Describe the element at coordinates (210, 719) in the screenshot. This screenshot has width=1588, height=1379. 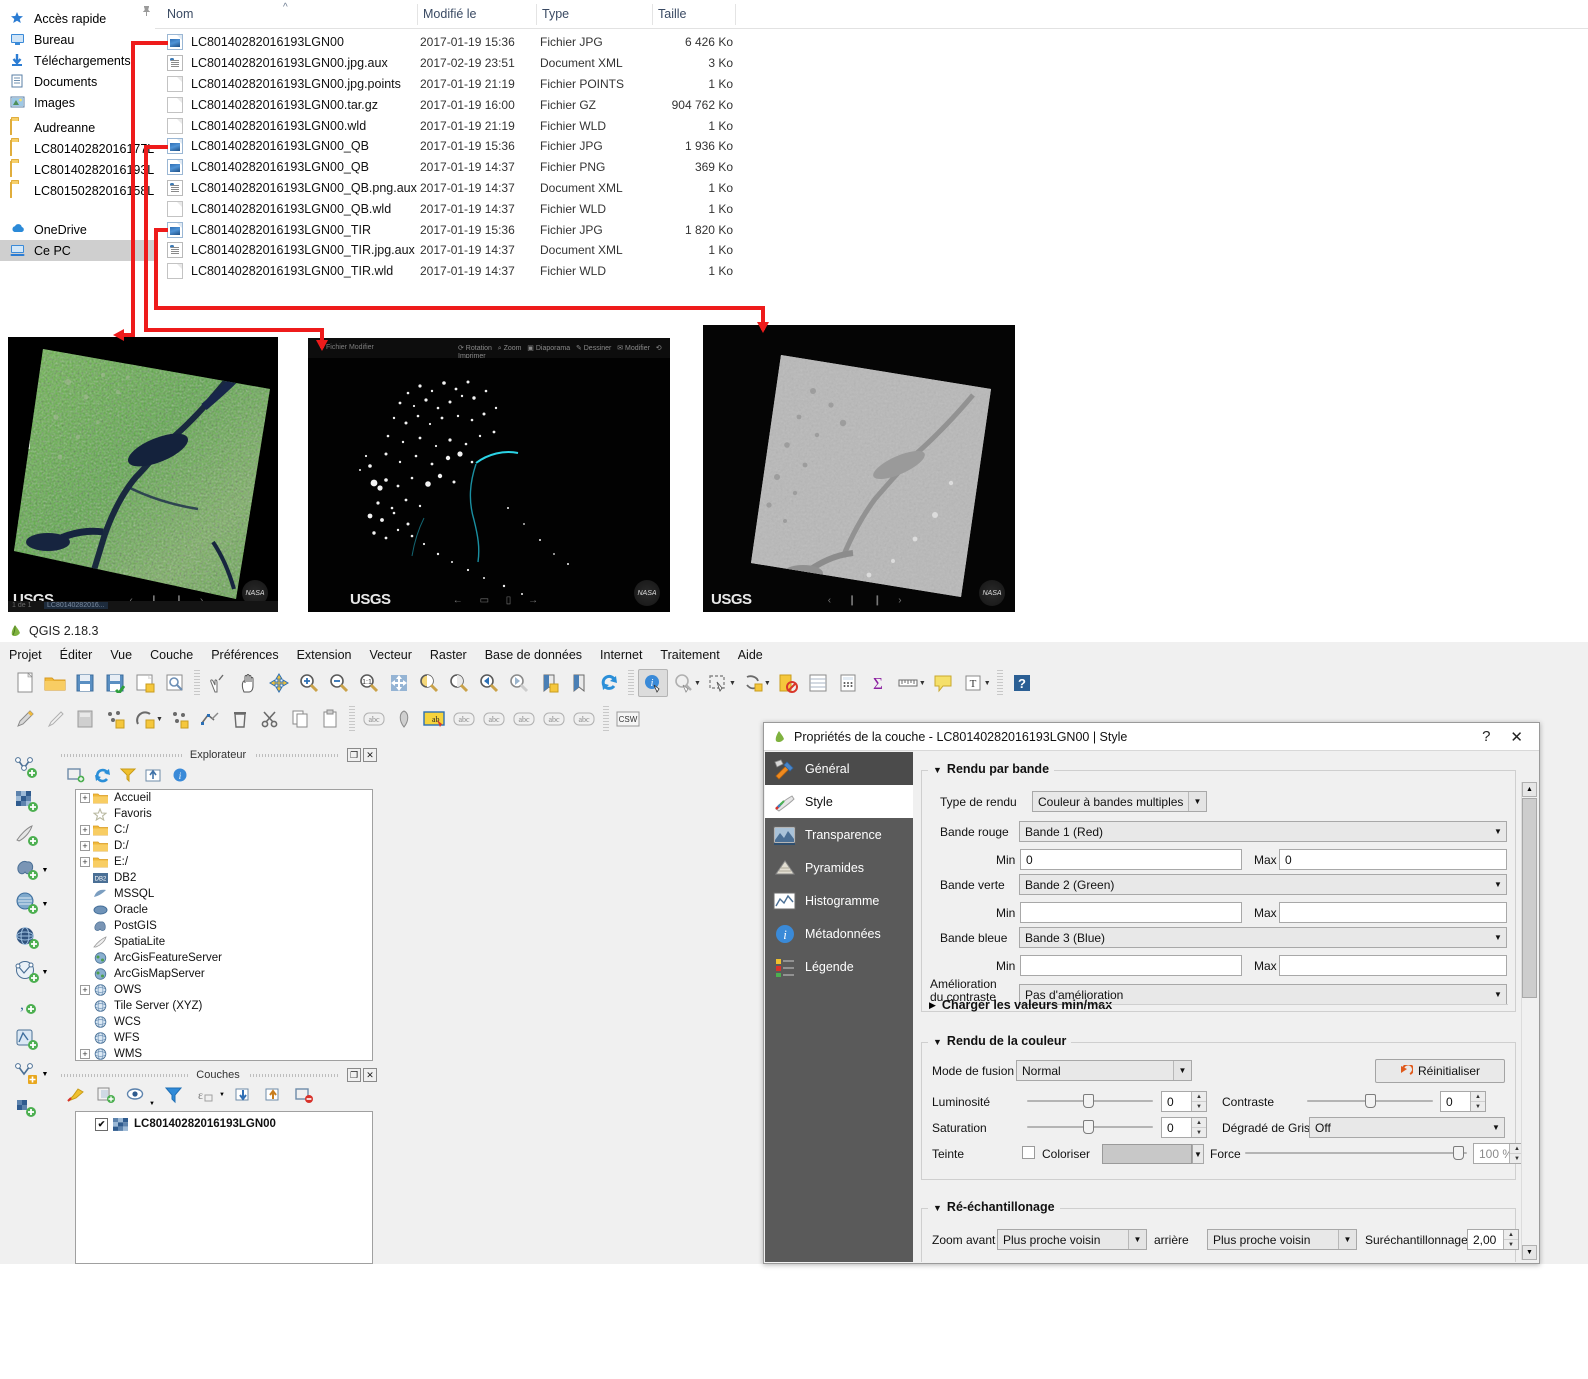
I see `node-tool-icon` at that location.